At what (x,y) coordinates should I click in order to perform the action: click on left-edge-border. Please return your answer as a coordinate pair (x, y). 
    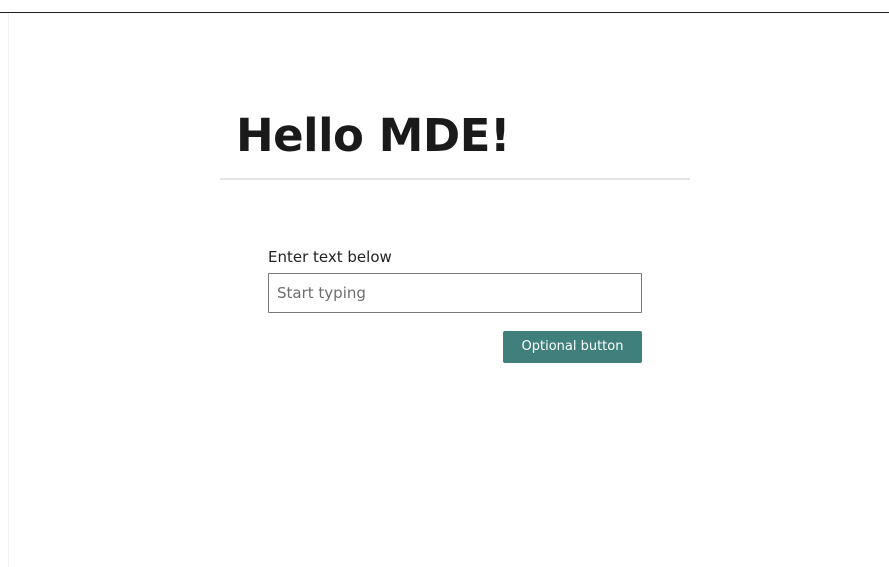
    Looking at the image, I should click on (8, 290).